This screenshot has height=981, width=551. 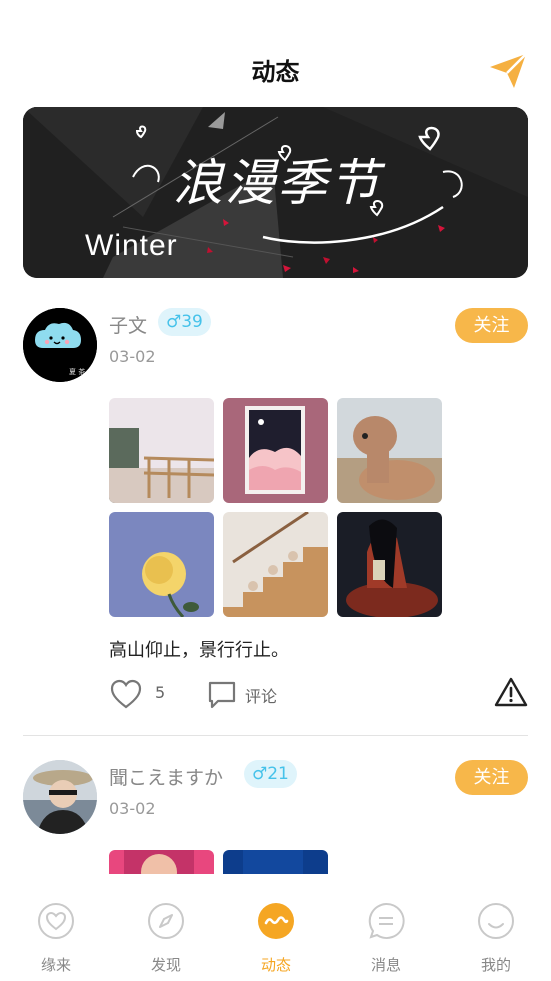 I want to click on paper-plane-icon, so click(x=508, y=71).